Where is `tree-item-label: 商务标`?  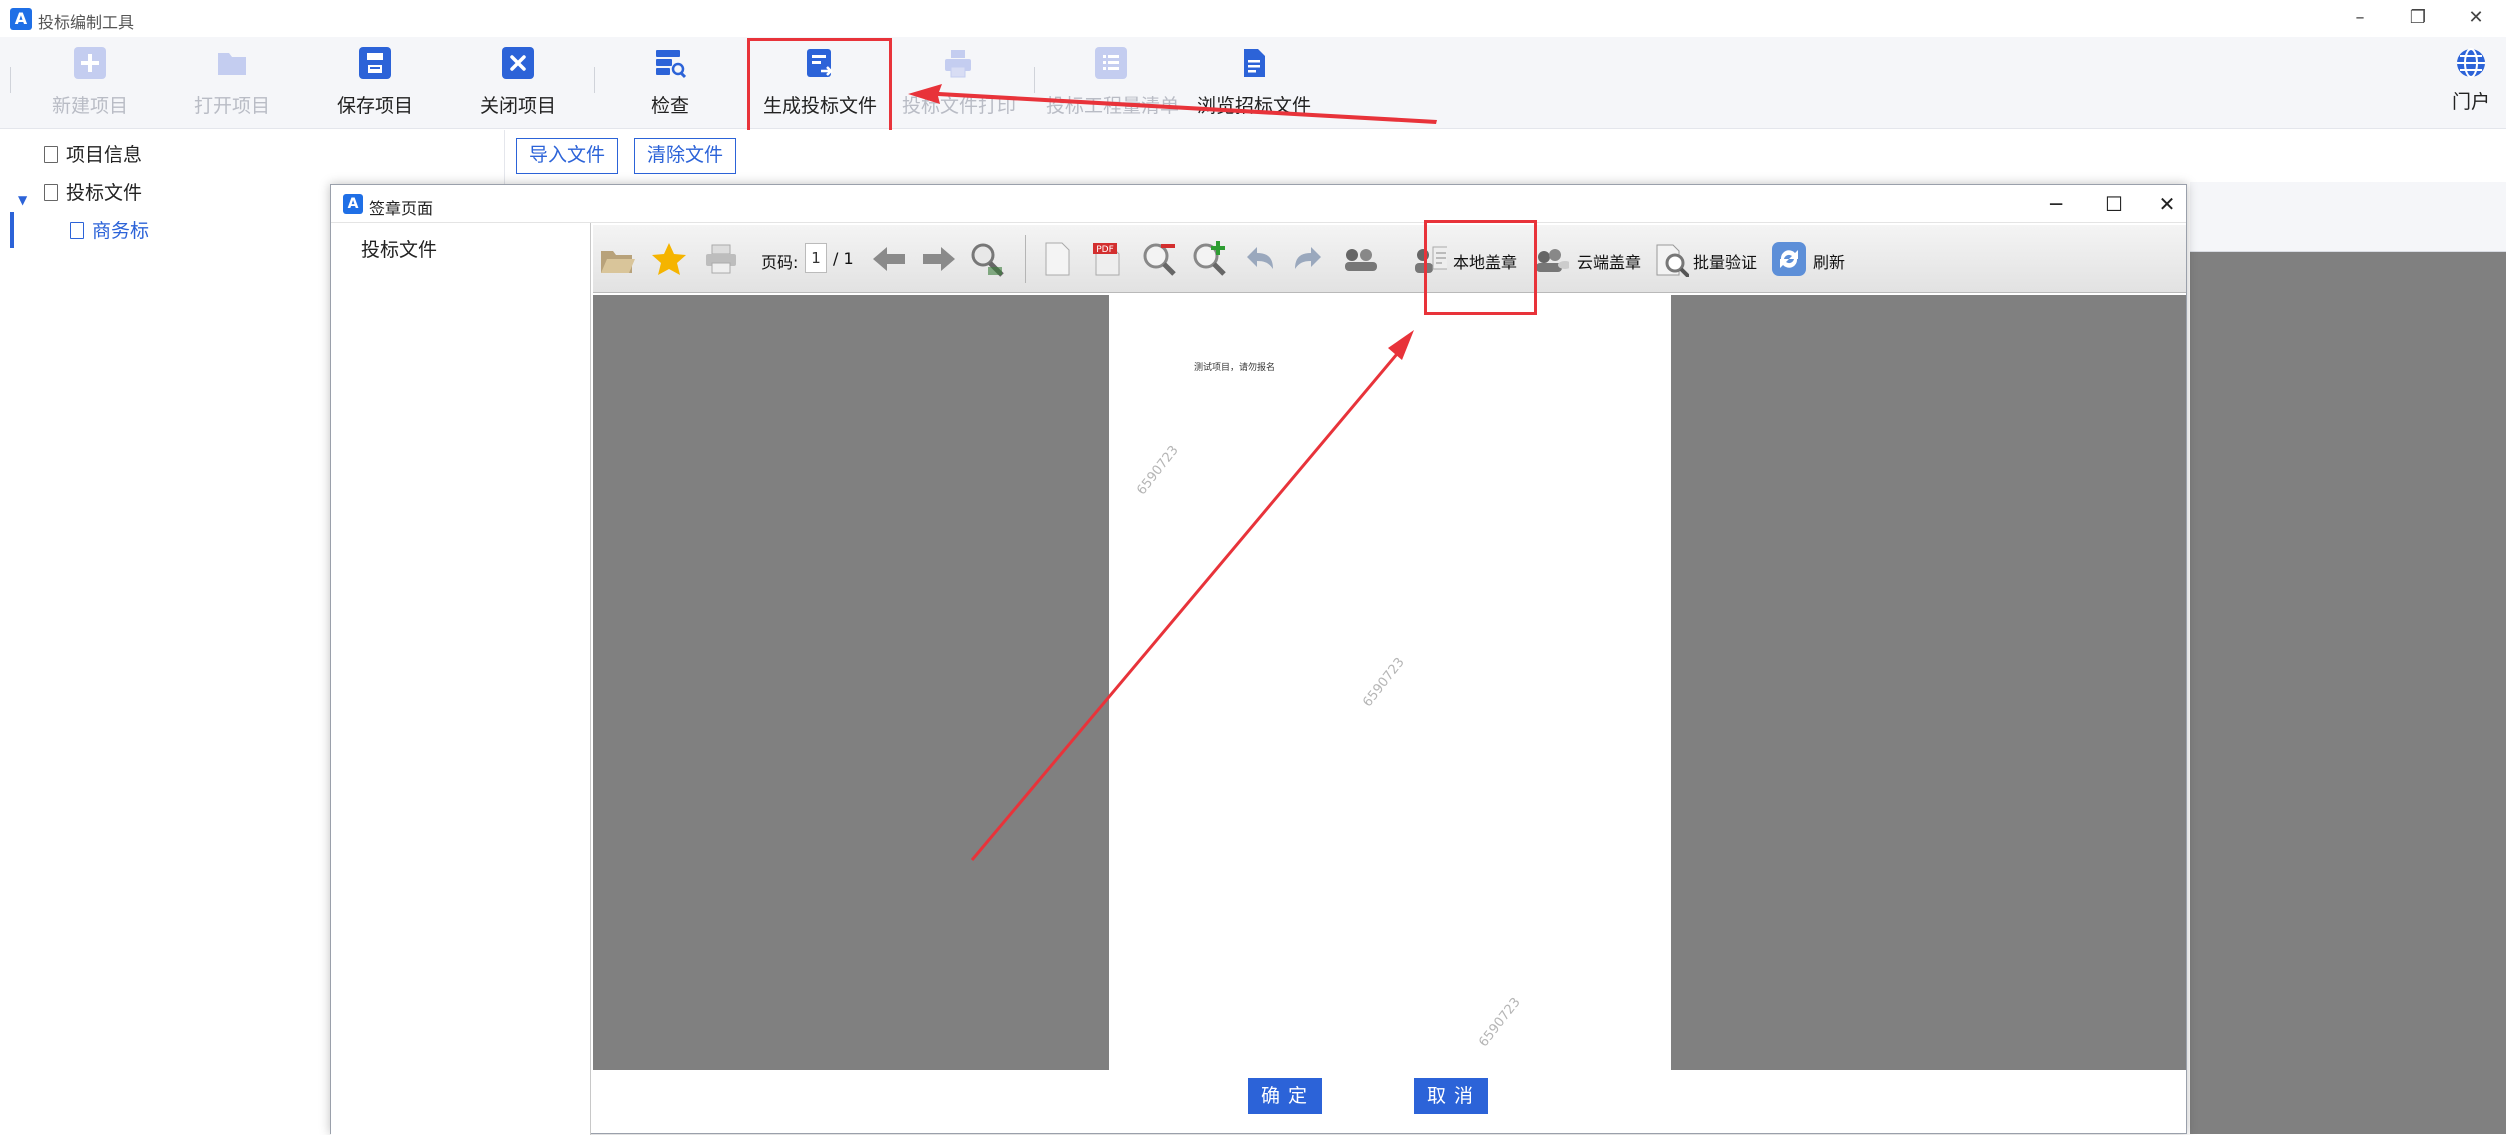
tree-item-label: 商务标 is located at coordinates (121, 231).